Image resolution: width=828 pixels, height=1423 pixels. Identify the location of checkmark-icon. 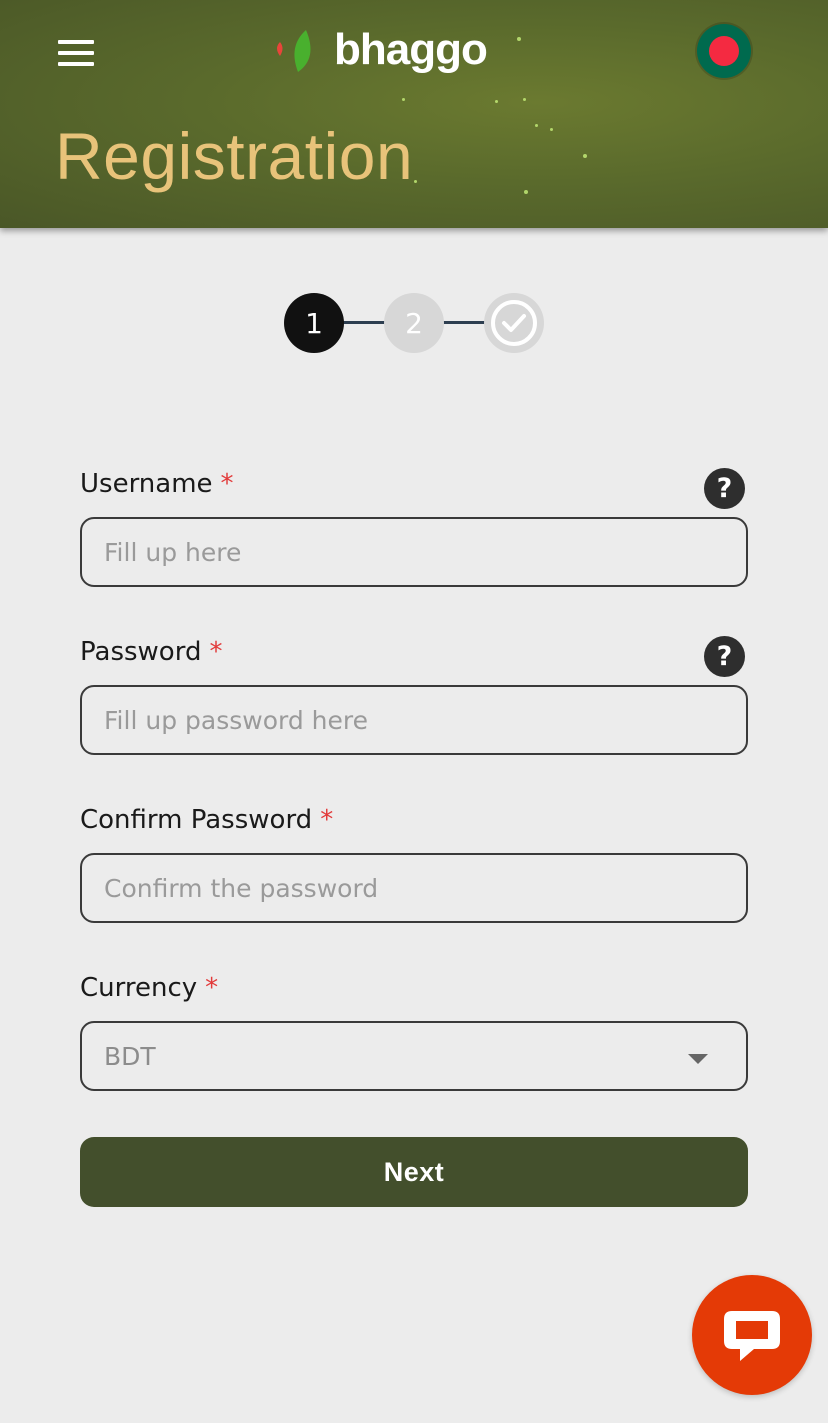
(514, 323).